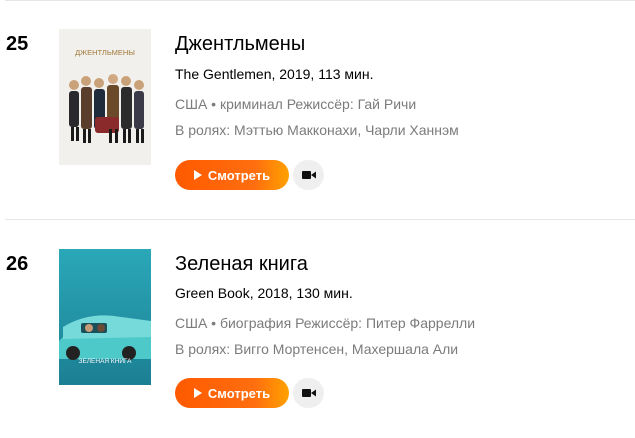 This screenshot has width=635, height=438. I want to click on film-original-title-year-duration: The Gentlemen, 2019, 113 мин., so click(274, 74).